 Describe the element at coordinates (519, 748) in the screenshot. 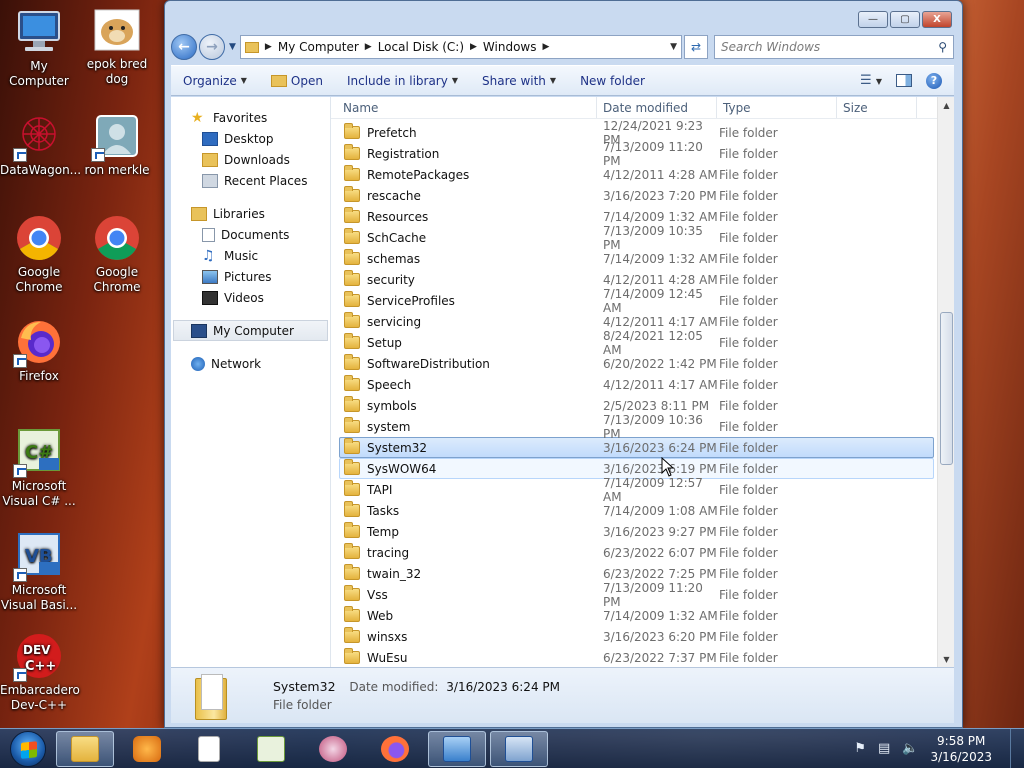

I see `taskbar-on-screen-keyboard` at that location.